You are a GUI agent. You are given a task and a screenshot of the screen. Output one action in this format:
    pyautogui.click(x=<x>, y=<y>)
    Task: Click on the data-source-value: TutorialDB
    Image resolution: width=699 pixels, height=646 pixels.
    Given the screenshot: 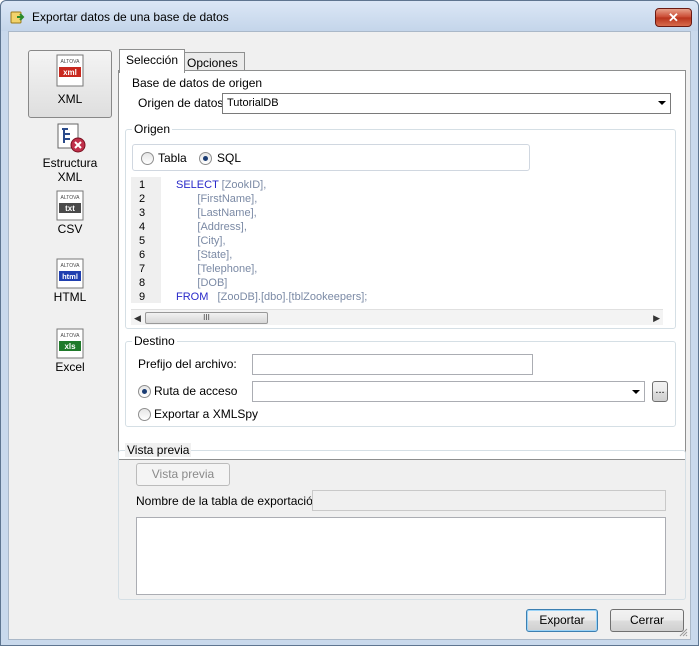 What is the action you would take?
    pyautogui.click(x=253, y=103)
    